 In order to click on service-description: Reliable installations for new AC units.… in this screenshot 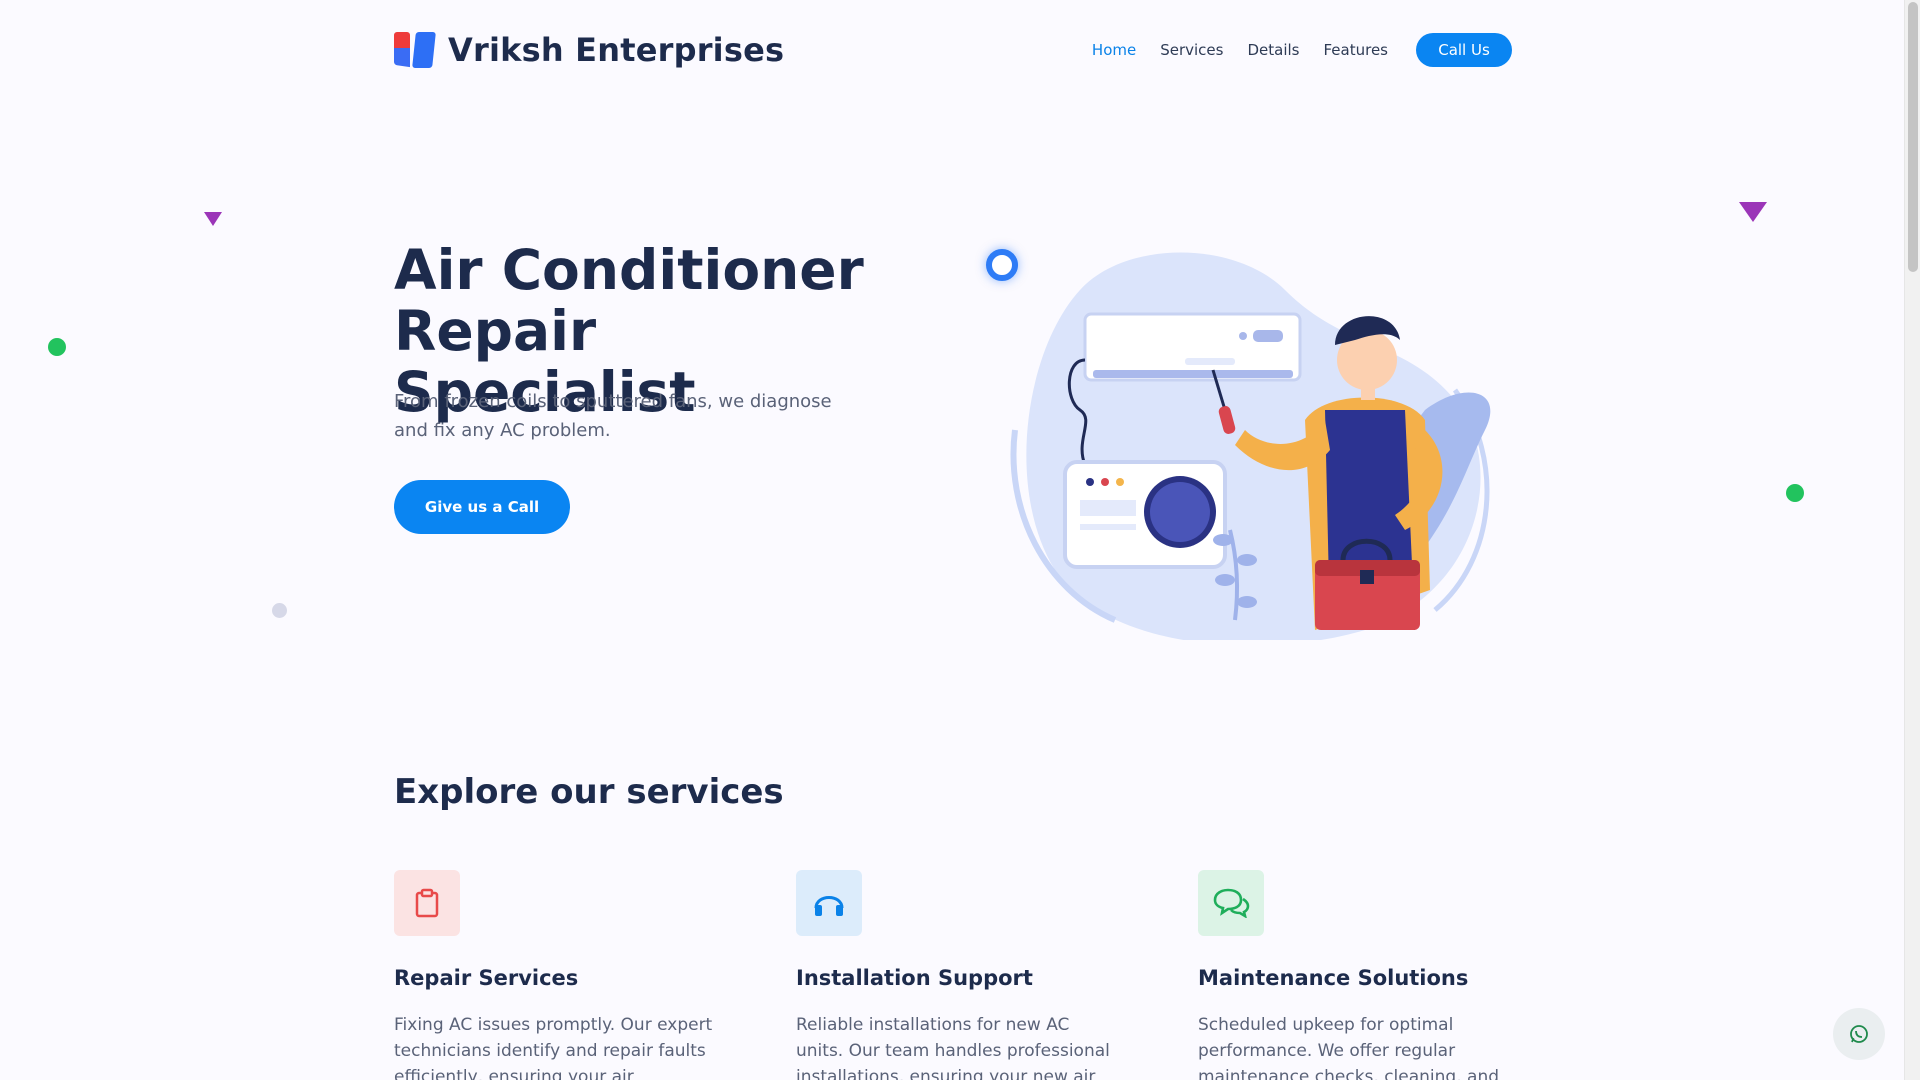, I will do `click(953, 1047)`.